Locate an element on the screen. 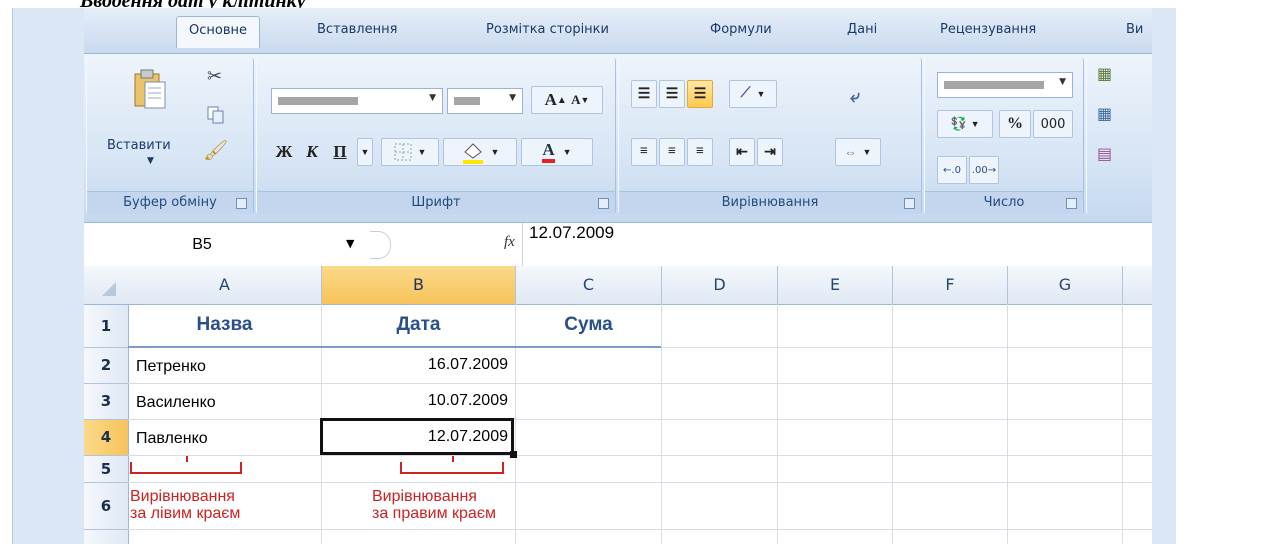  row-header-5: 5 is located at coordinates (106, 469).